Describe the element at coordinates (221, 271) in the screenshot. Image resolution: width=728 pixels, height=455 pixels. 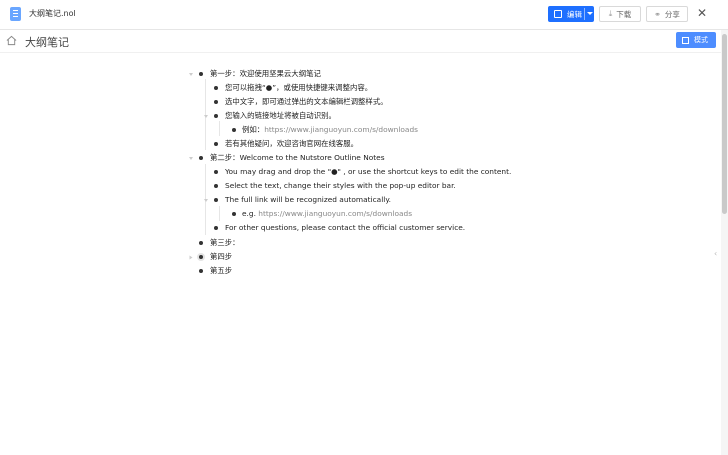
I see `outline-item: 第五步` at that location.